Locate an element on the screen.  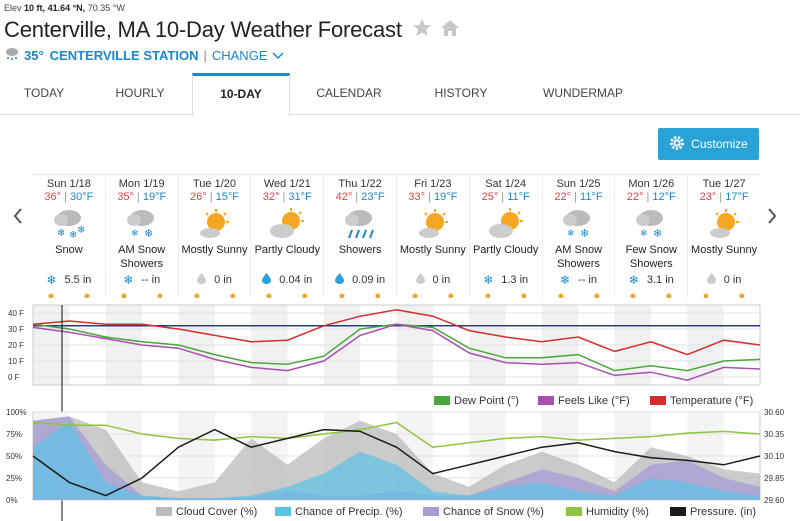
elev-label: Elev is located at coordinates (13, 8).